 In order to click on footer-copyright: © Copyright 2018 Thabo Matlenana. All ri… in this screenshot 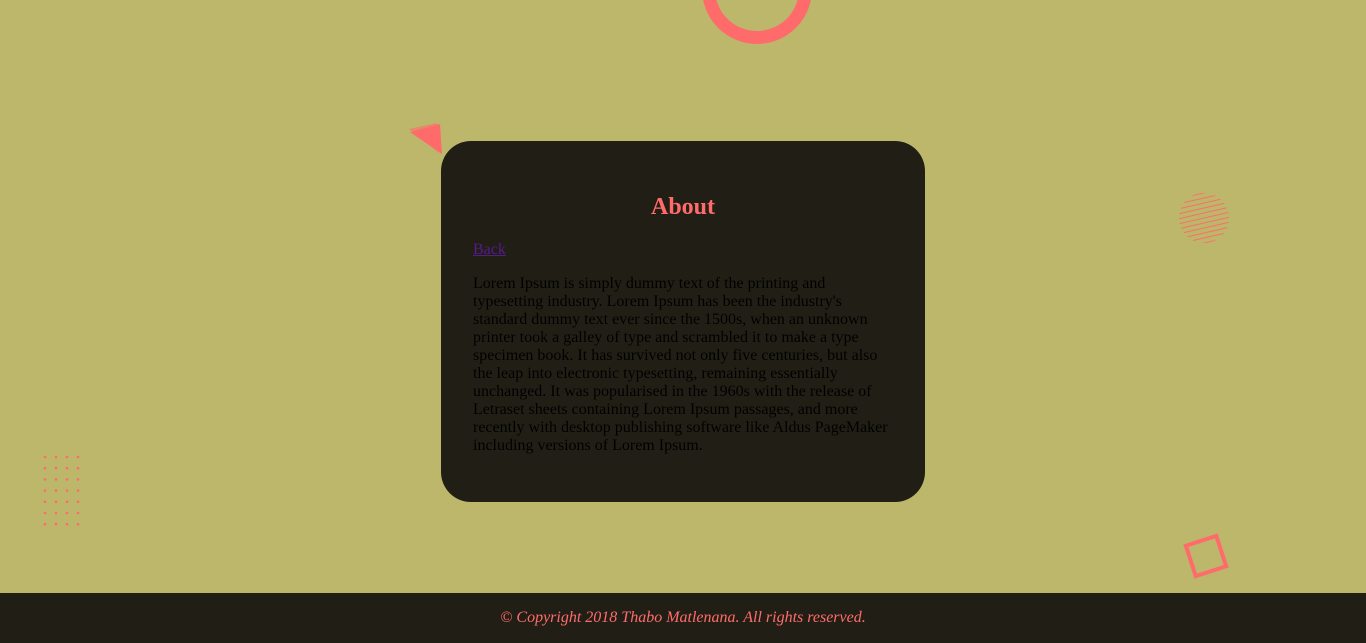, I will do `click(683, 617)`.